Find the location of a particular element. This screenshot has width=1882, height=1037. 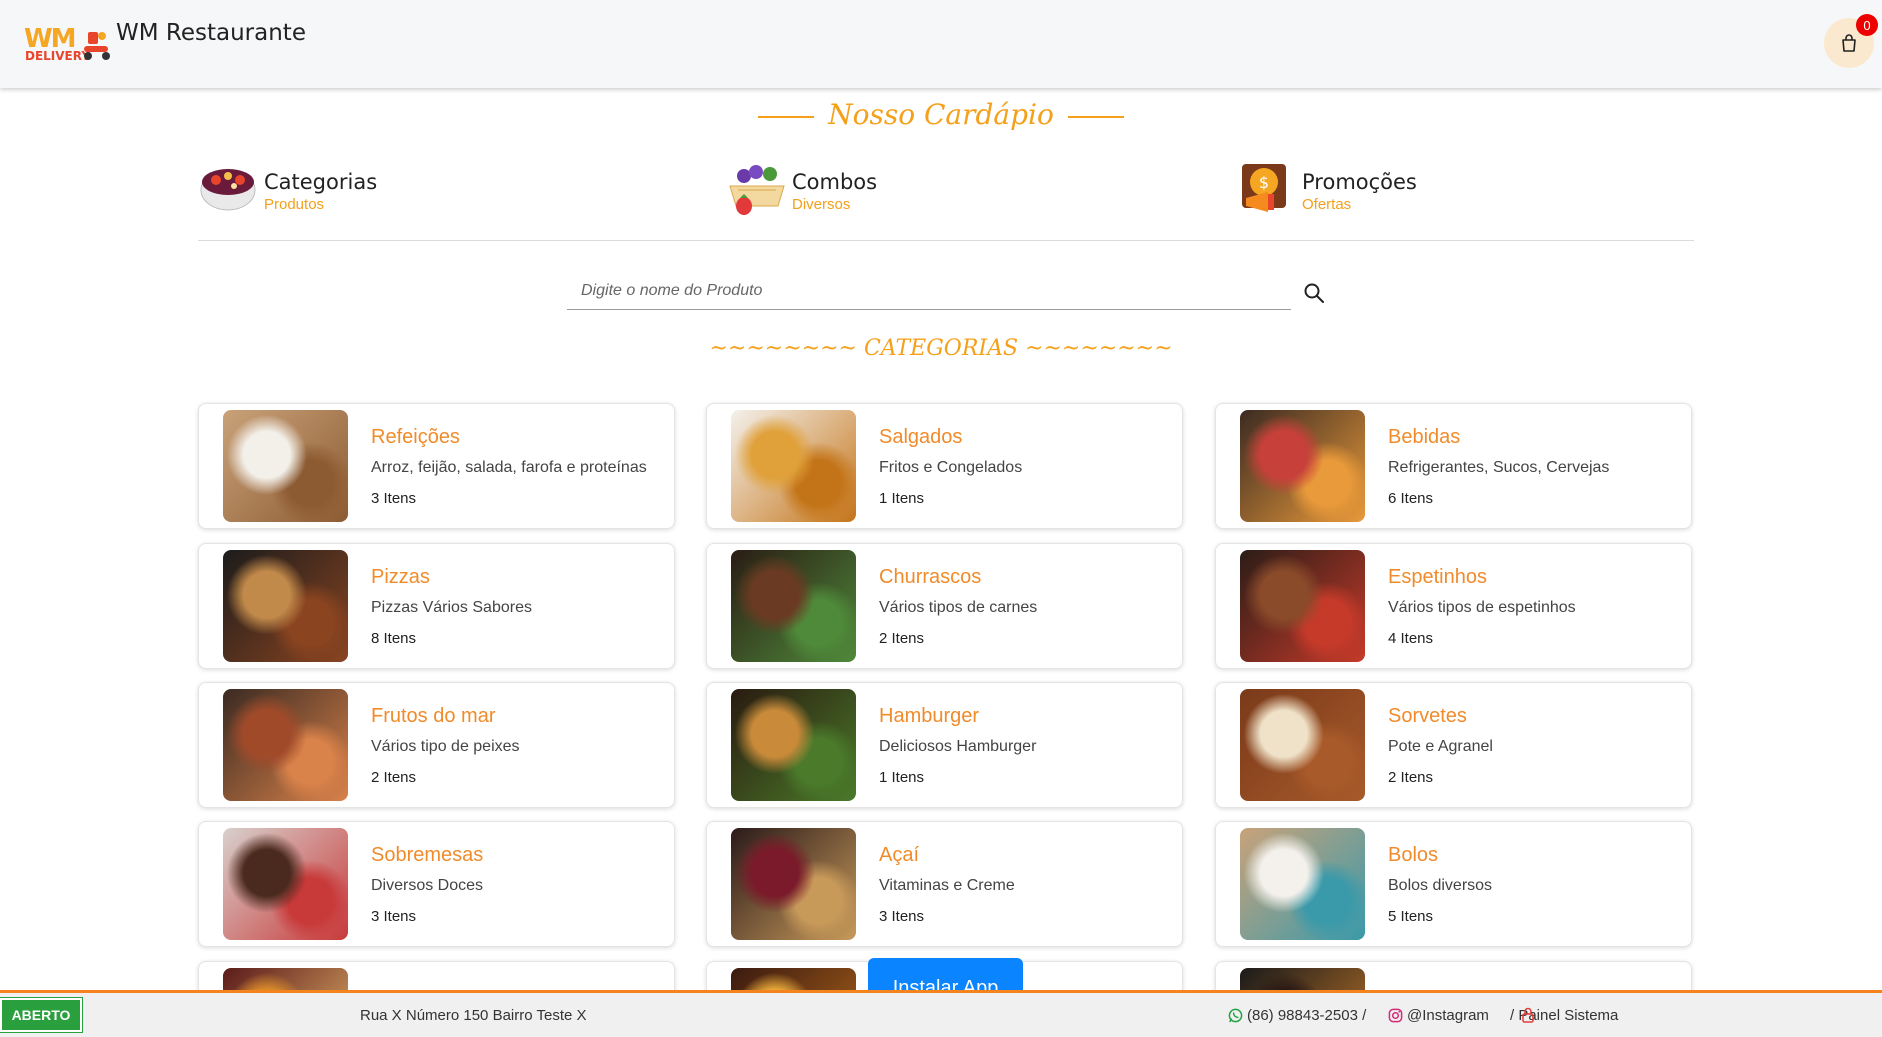

tab-subtitle: Produtos is located at coordinates (294, 204).